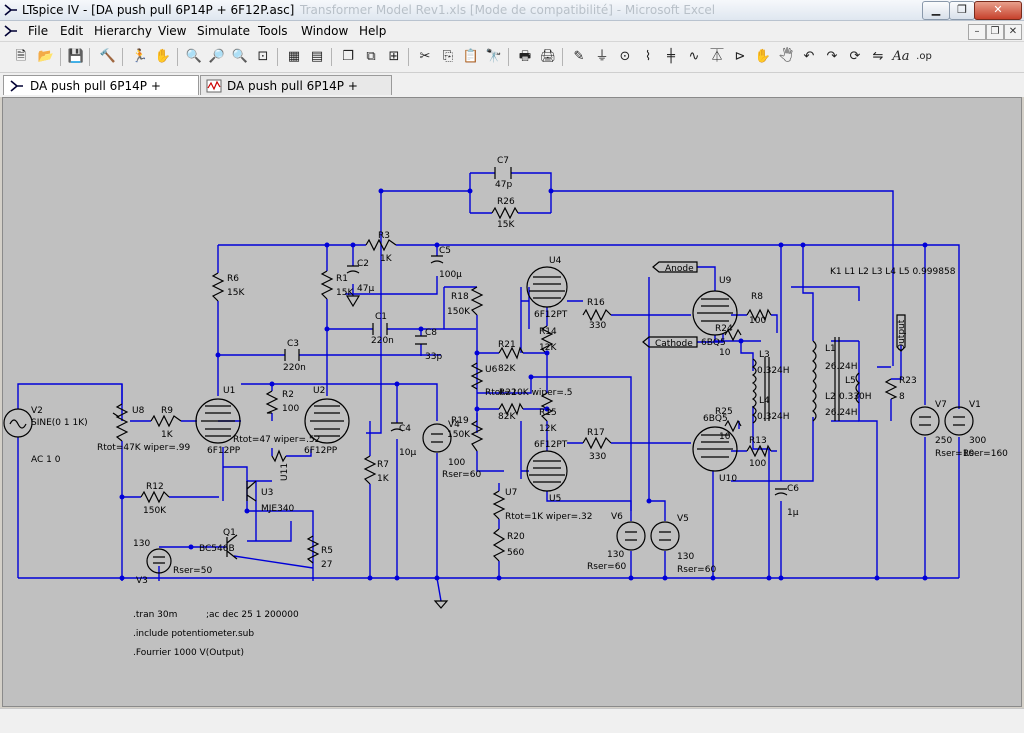  I want to click on restore-icon: ❐, so click(995, 31).